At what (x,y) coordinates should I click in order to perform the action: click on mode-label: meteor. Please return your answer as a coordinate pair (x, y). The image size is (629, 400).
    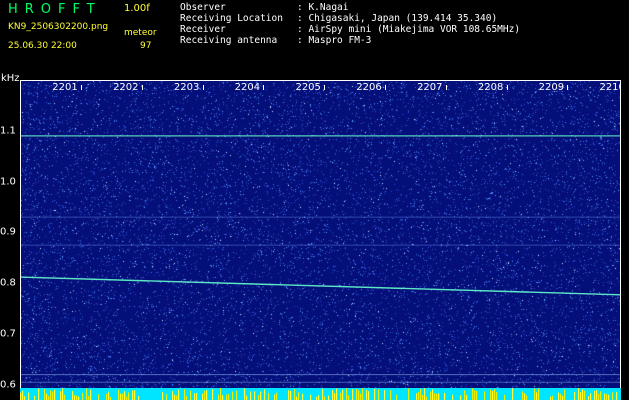
    Looking at the image, I should click on (140, 33).